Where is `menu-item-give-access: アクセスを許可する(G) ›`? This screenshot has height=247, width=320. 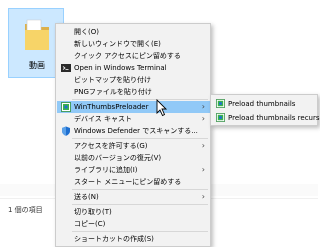 menu-item-give-access: アクセスを許可する(G) › is located at coordinates (133, 146).